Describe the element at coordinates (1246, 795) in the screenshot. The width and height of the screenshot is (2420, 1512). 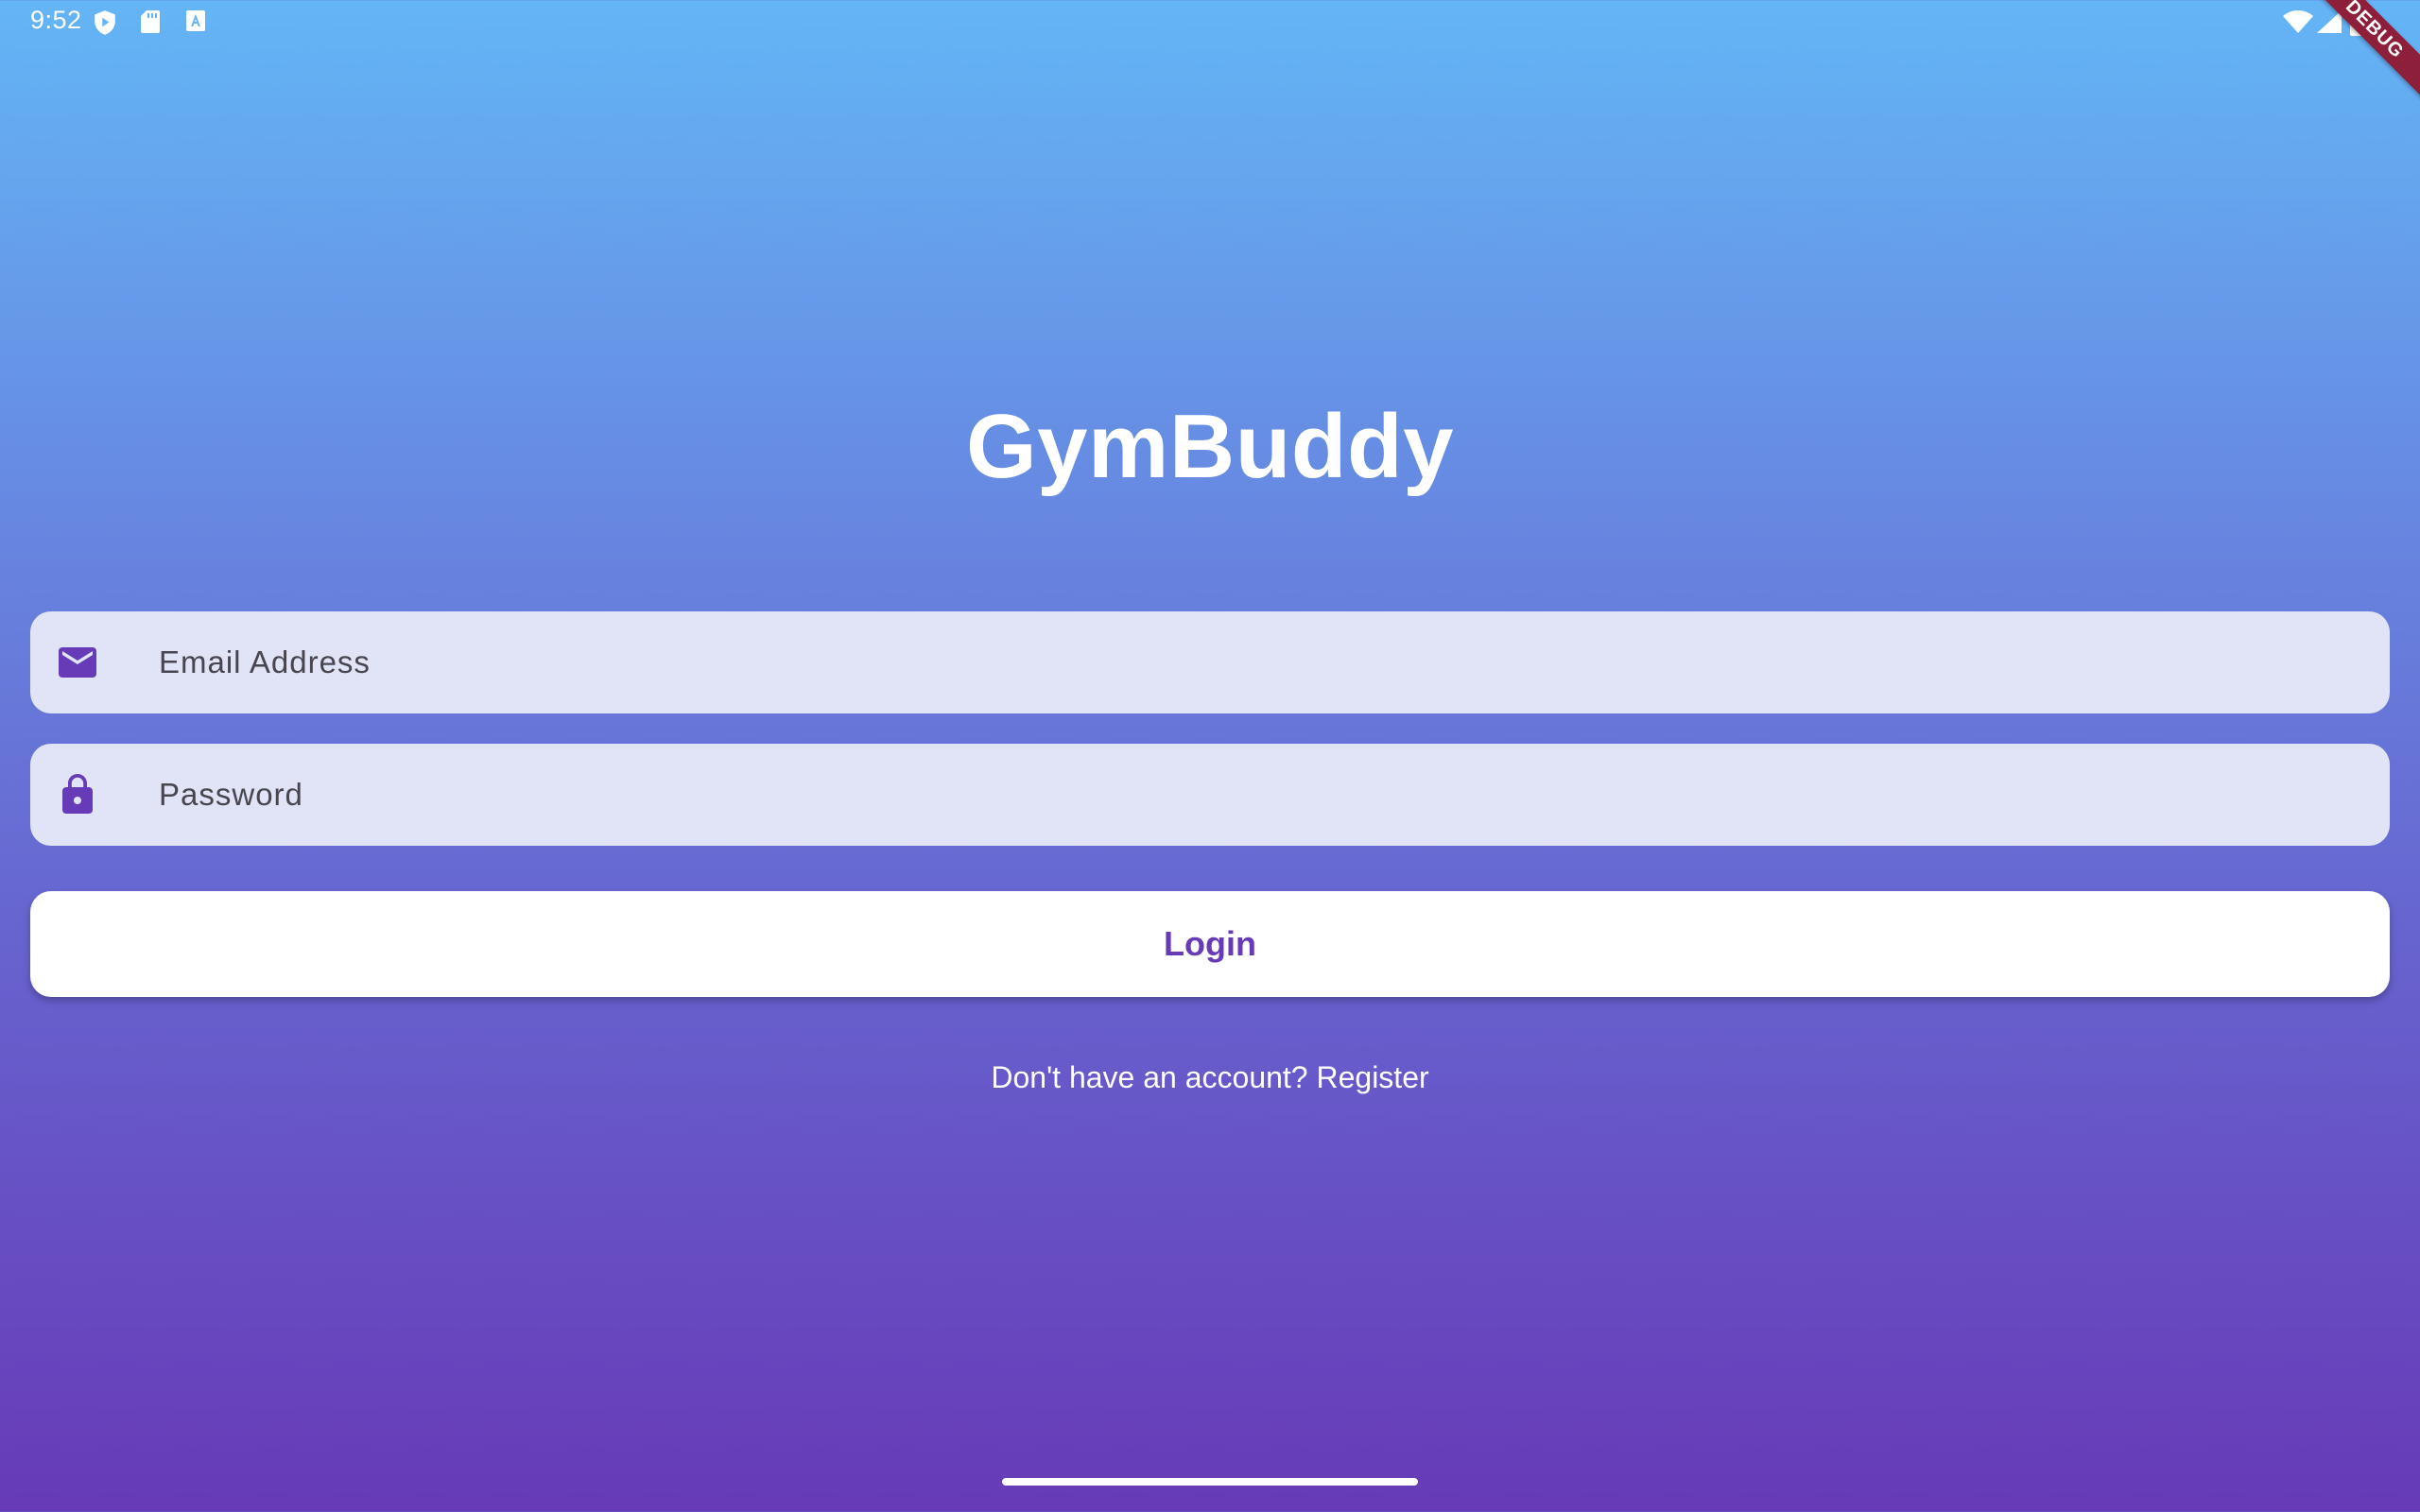
I see `password-input` at that location.